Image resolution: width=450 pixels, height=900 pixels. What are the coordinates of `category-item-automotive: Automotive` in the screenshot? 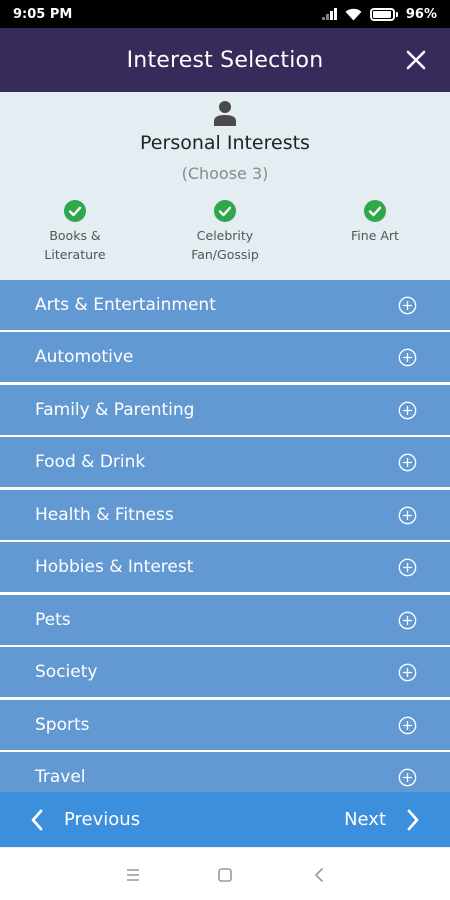 It's located at (225, 357).